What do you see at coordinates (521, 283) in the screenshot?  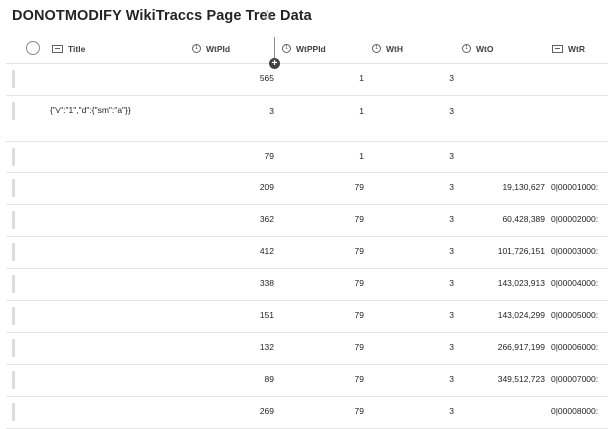 I see `cell-wto: 143,023,913` at bounding box center [521, 283].